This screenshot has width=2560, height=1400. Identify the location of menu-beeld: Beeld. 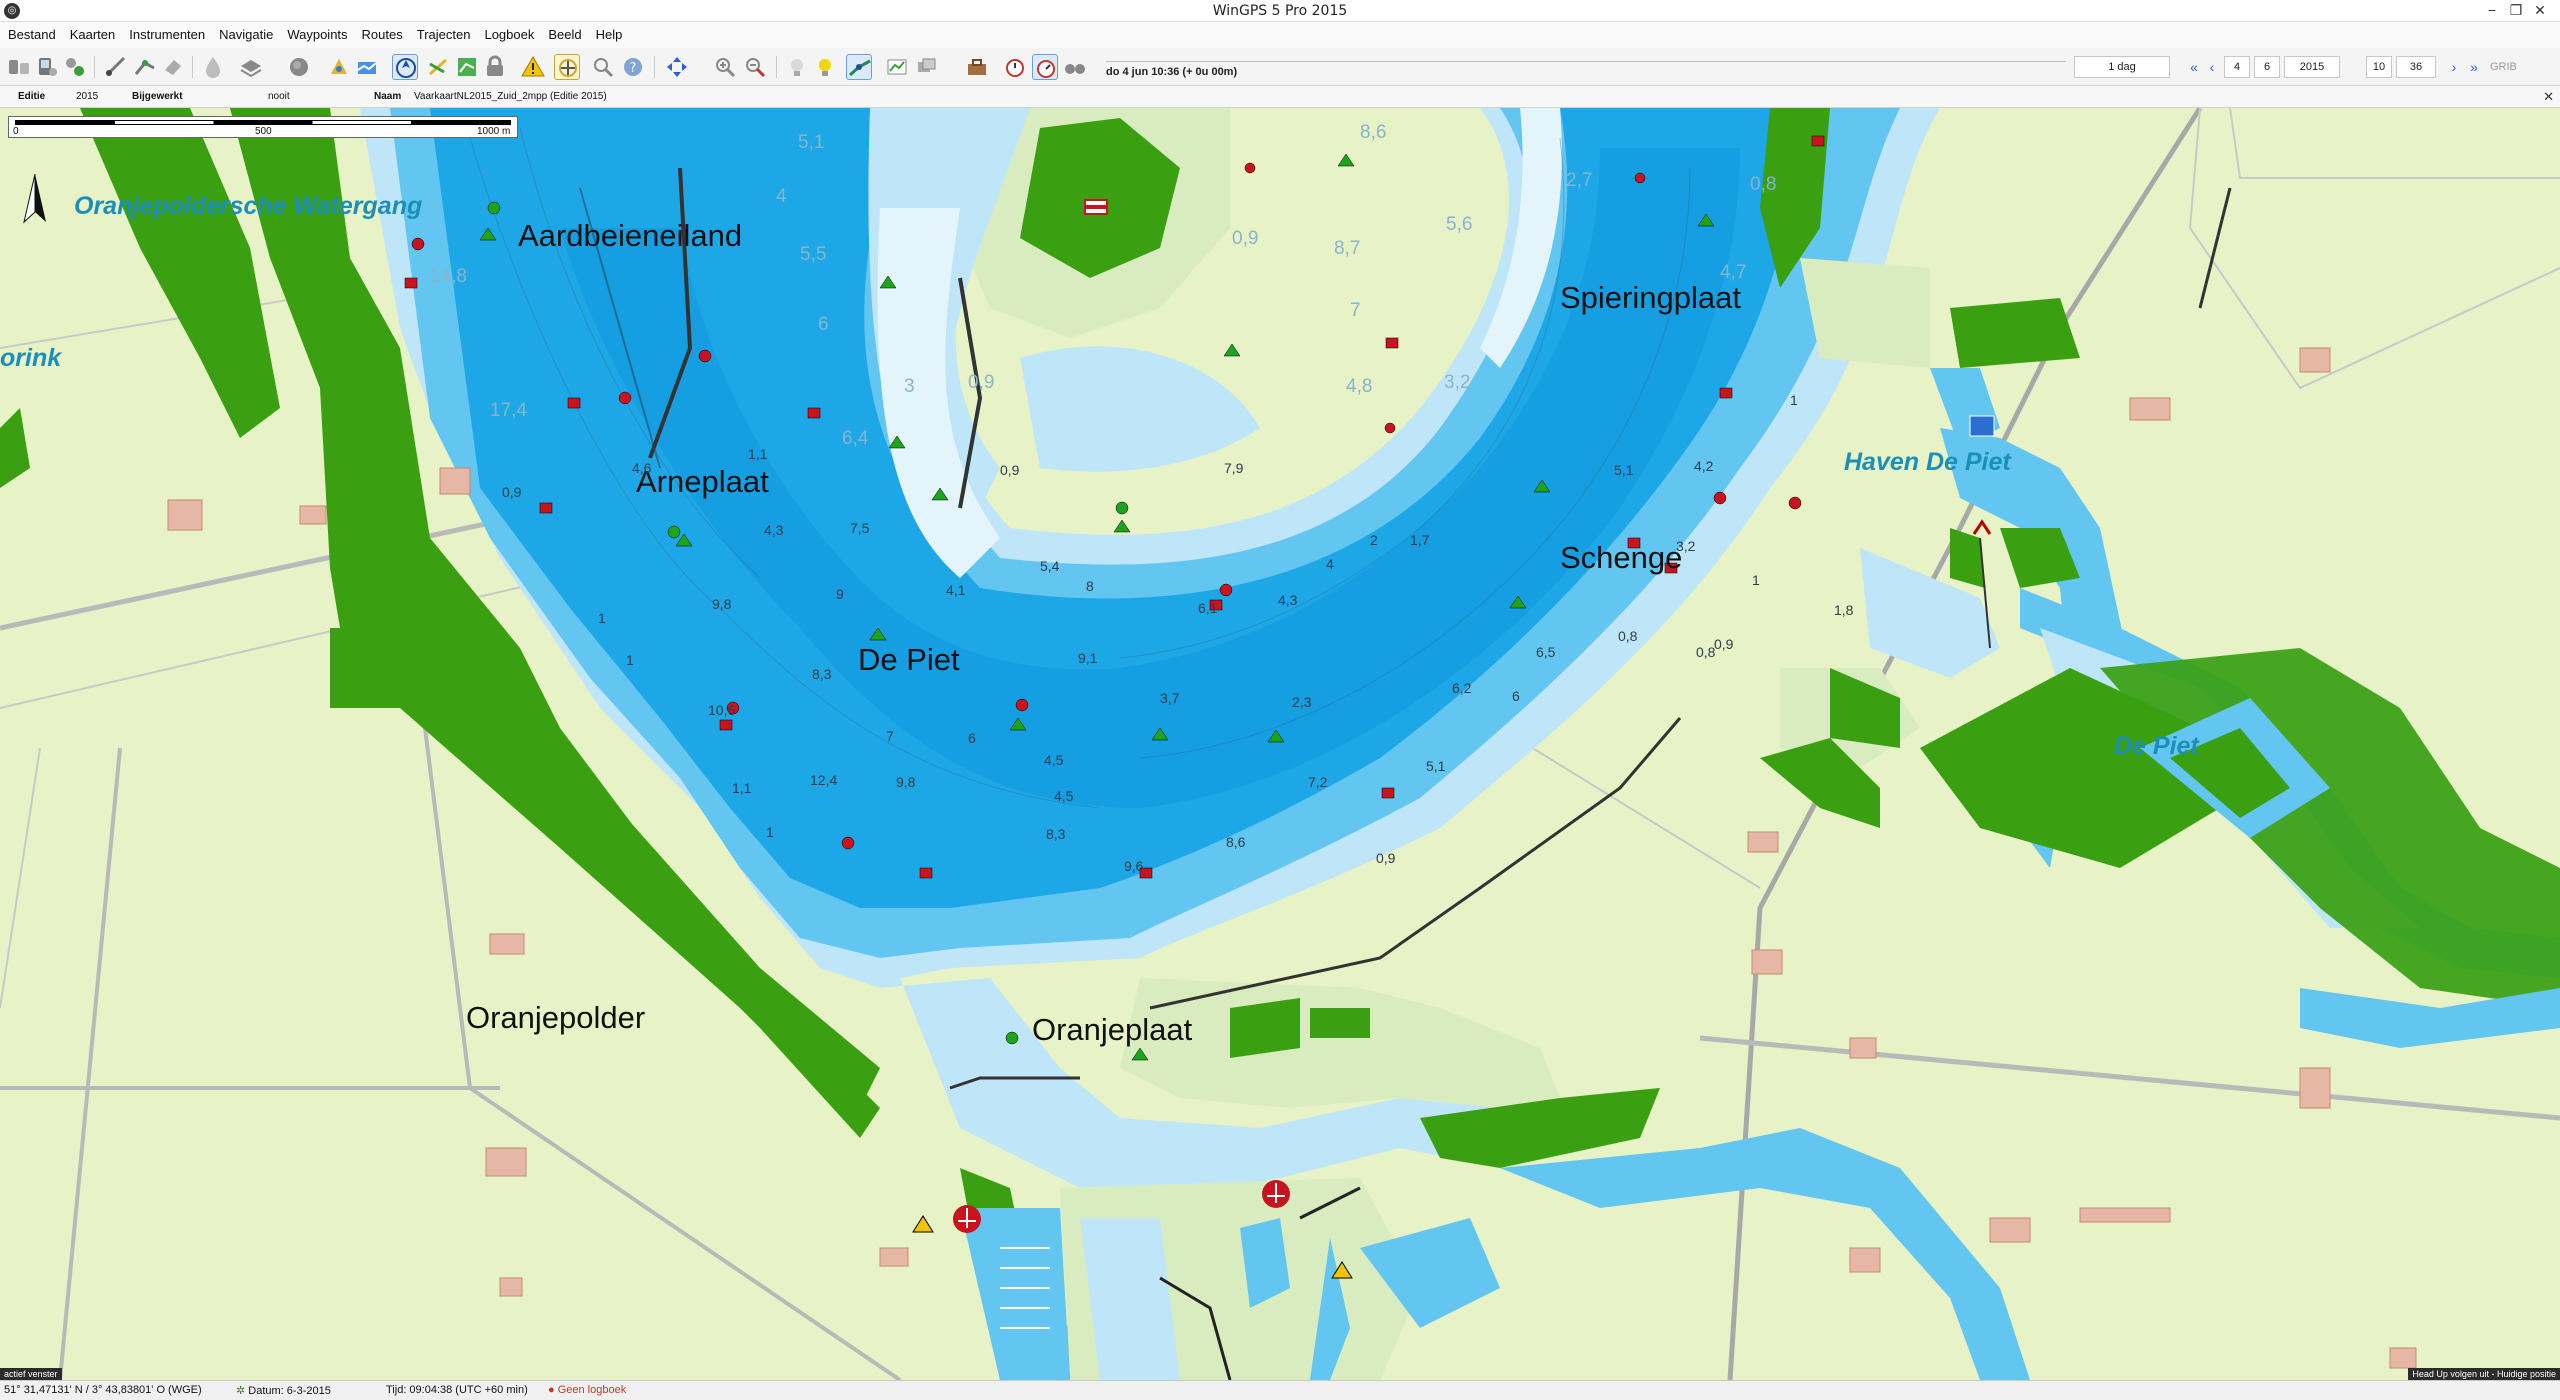
(564, 35).